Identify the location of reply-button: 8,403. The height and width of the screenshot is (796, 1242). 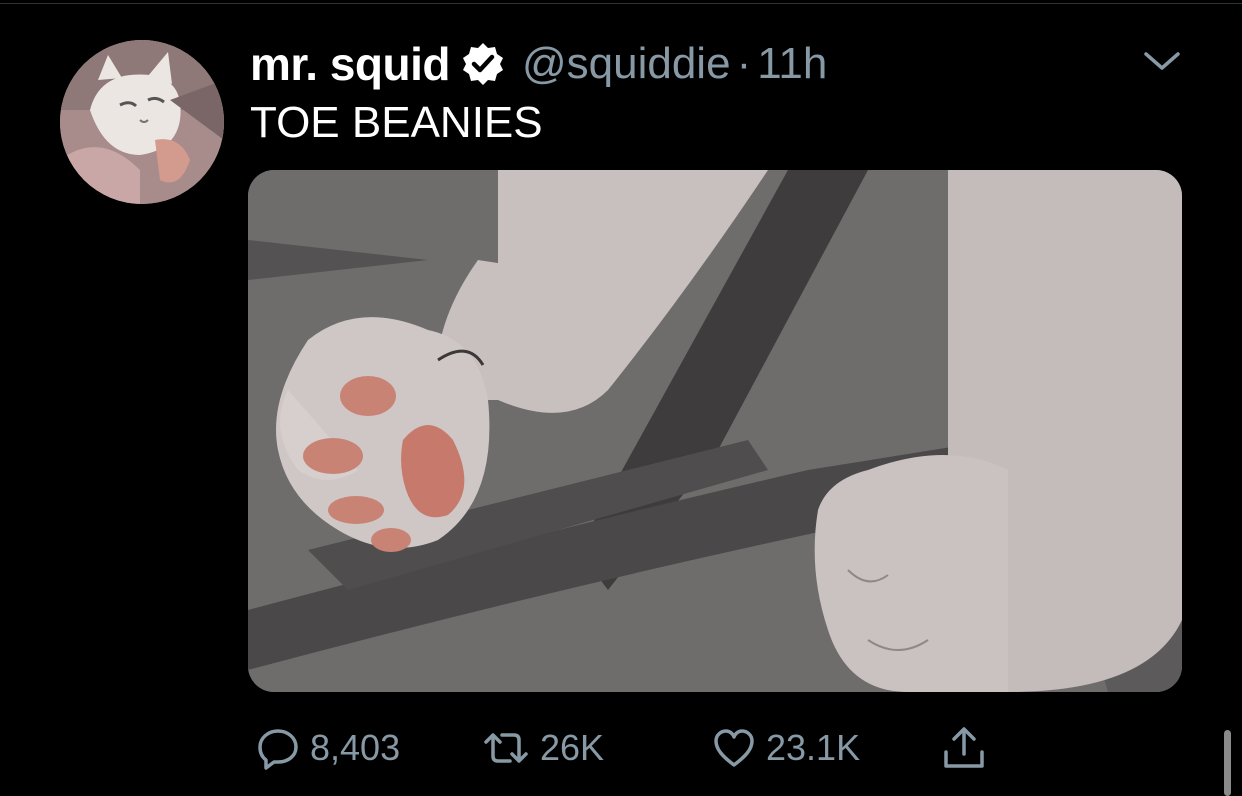
(328, 748).